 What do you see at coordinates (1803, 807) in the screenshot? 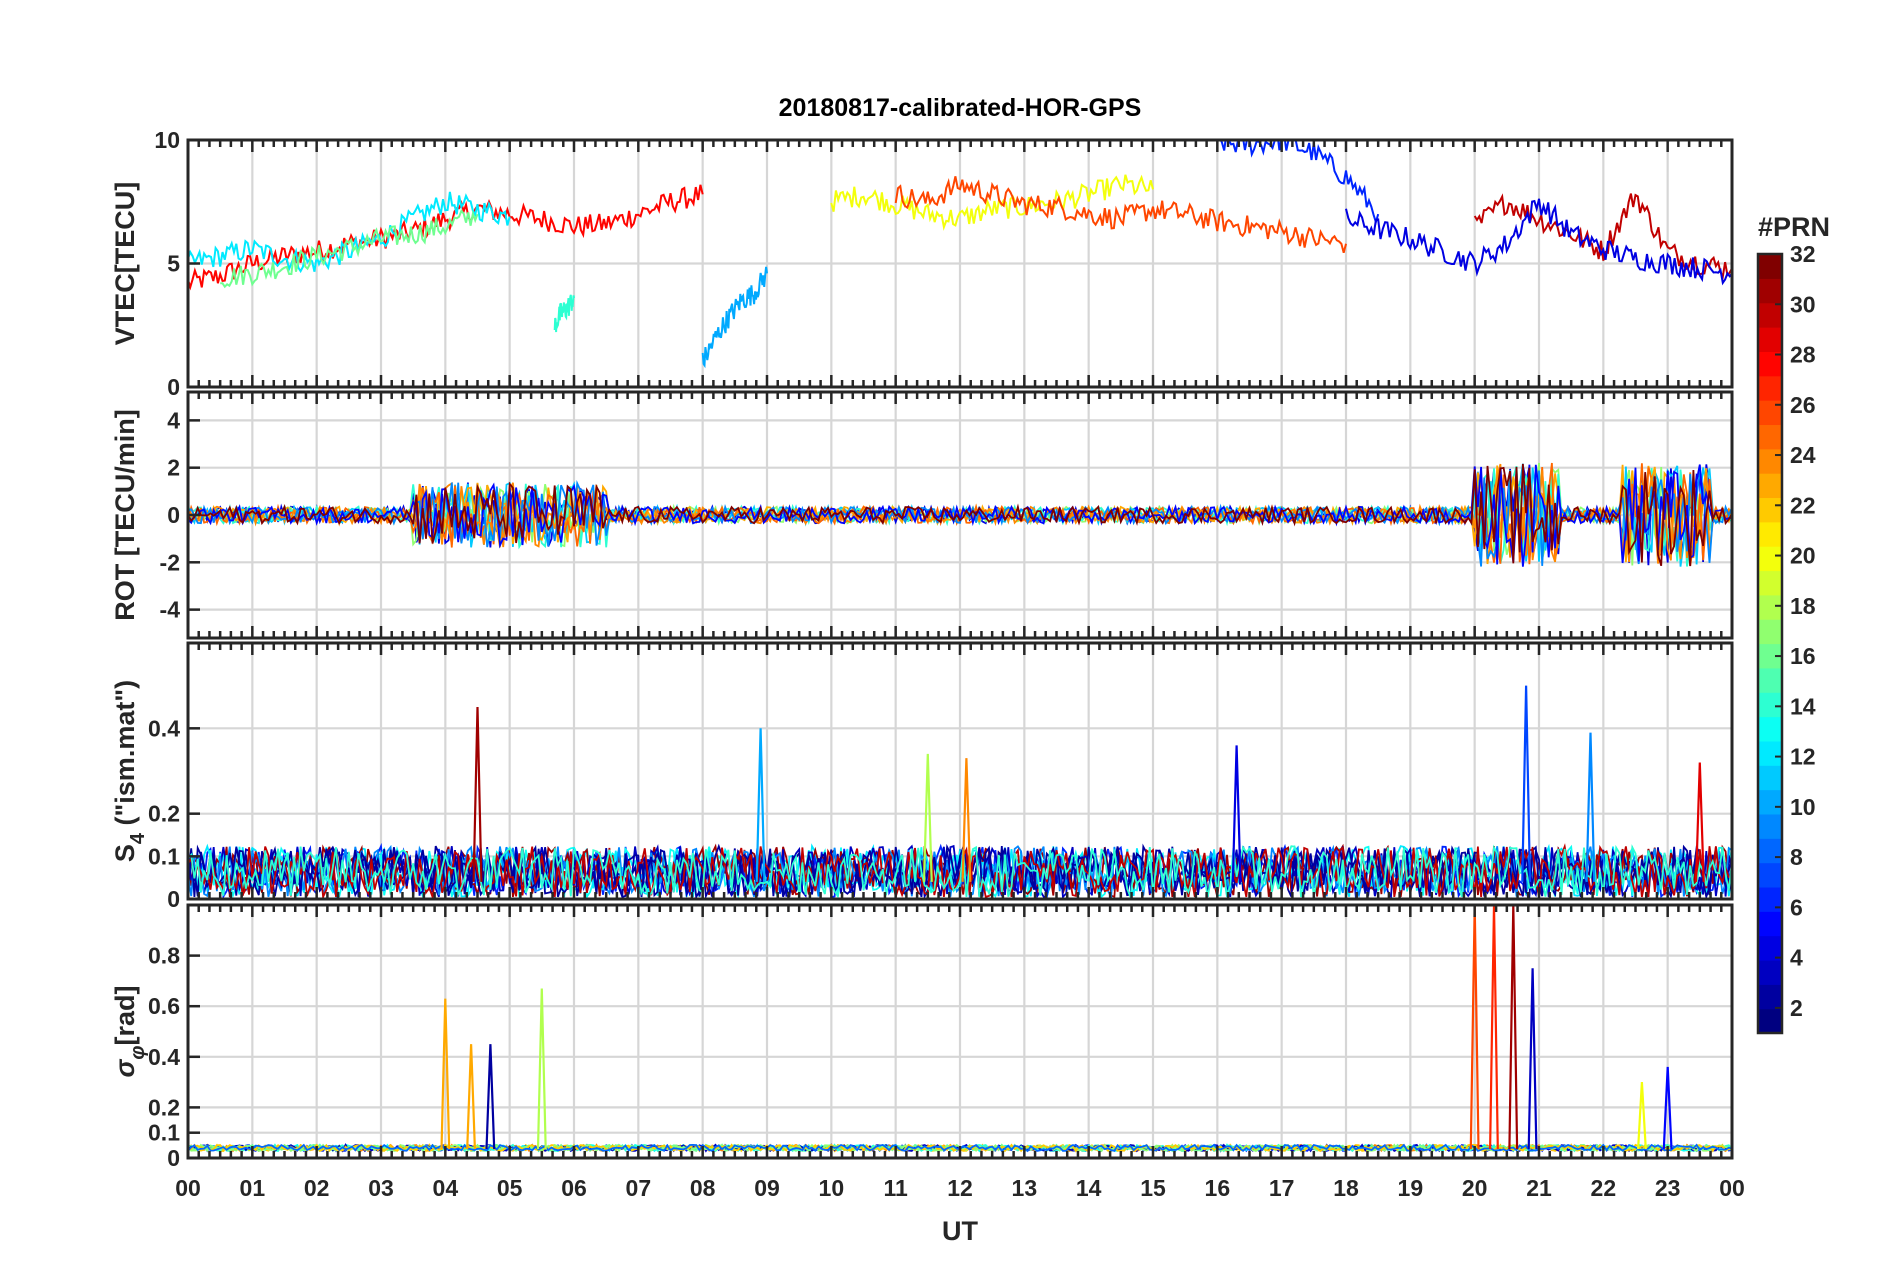
I see `colorbar-tick-label: 10` at bounding box center [1803, 807].